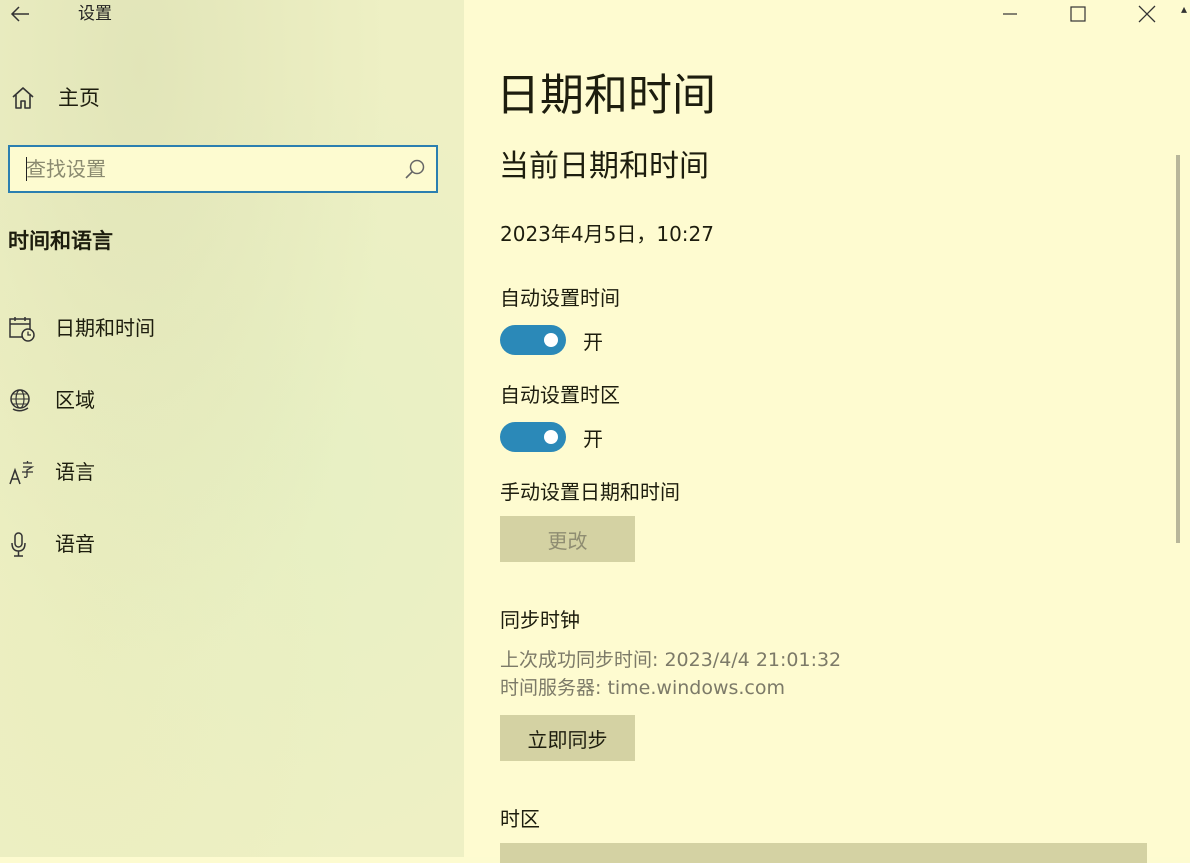  I want to click on change-button: 更改, so click(567, 539).